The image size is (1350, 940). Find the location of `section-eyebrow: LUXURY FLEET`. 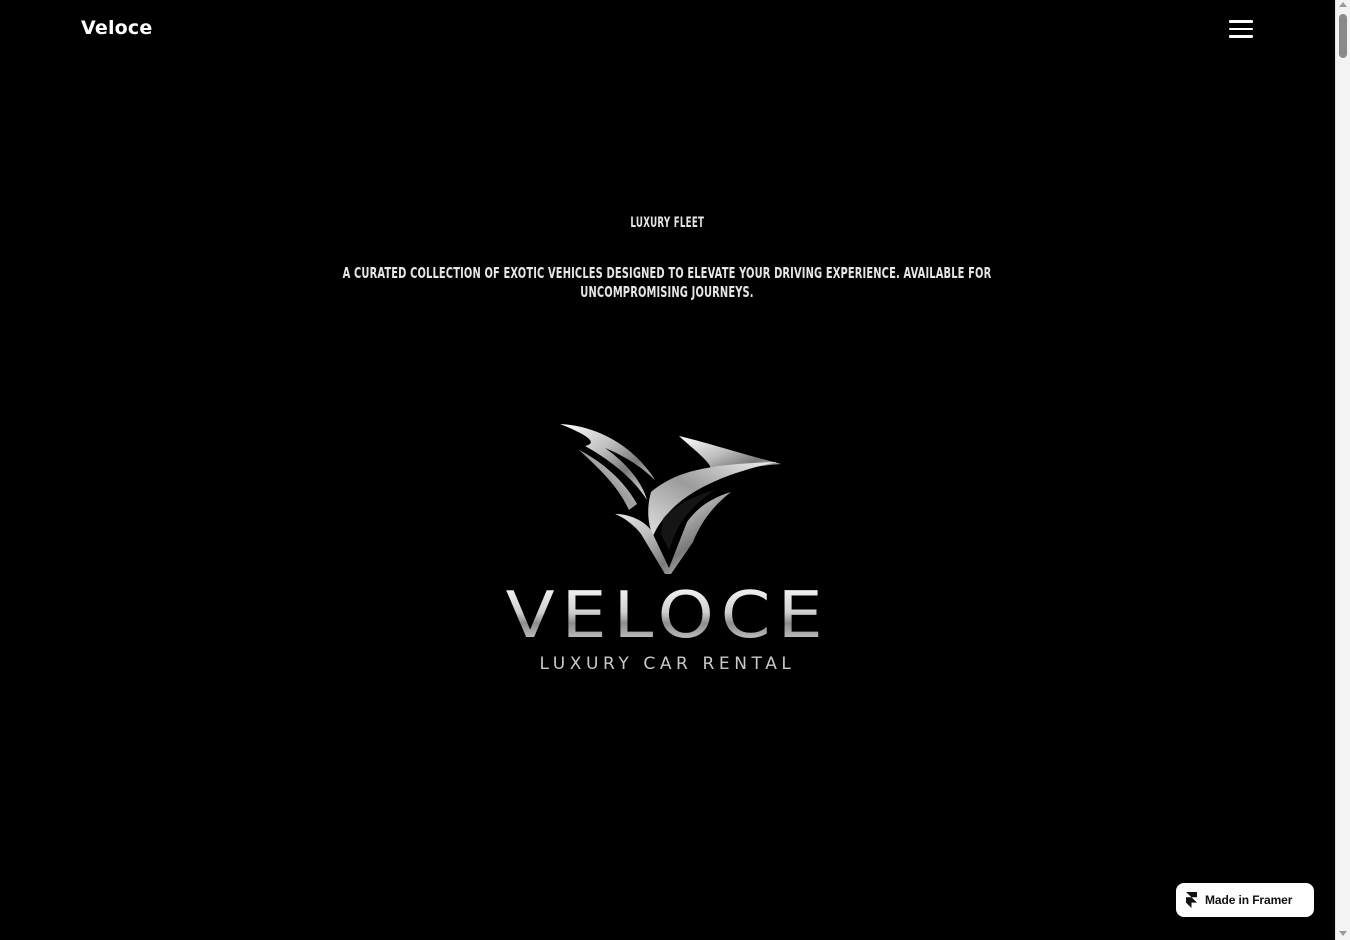

section-eyebrow: LUXURY FLEET is located at coordinates (667, 223).